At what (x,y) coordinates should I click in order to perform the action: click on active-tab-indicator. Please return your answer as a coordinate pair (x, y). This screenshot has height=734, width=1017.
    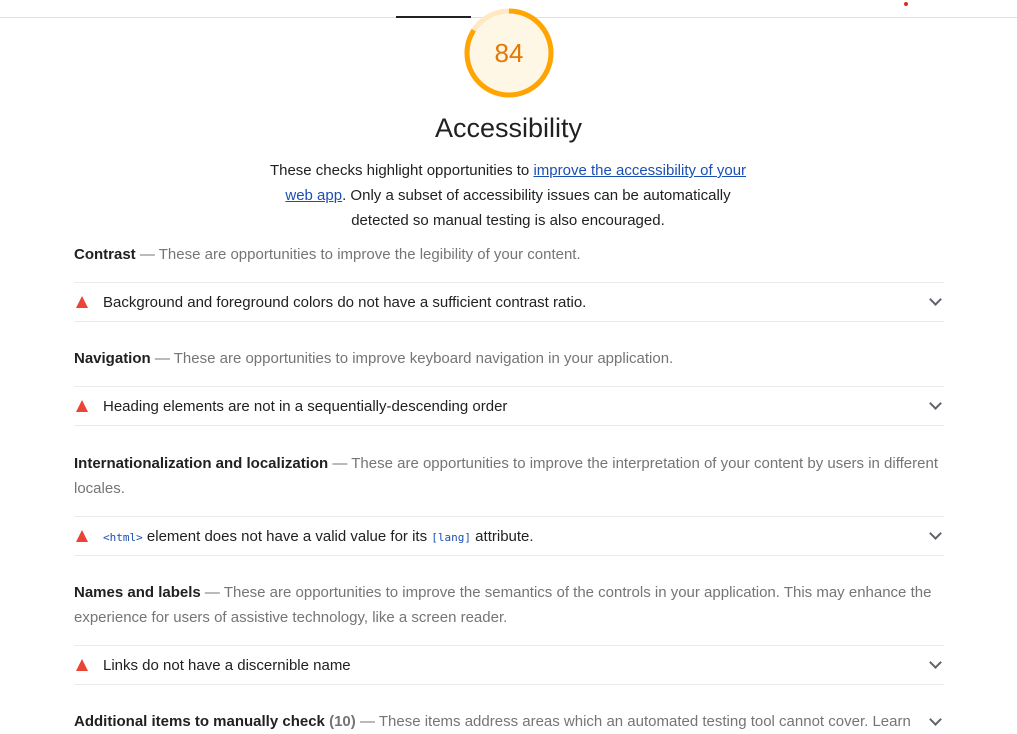
    Looking at the image, I should click on (433, 17).